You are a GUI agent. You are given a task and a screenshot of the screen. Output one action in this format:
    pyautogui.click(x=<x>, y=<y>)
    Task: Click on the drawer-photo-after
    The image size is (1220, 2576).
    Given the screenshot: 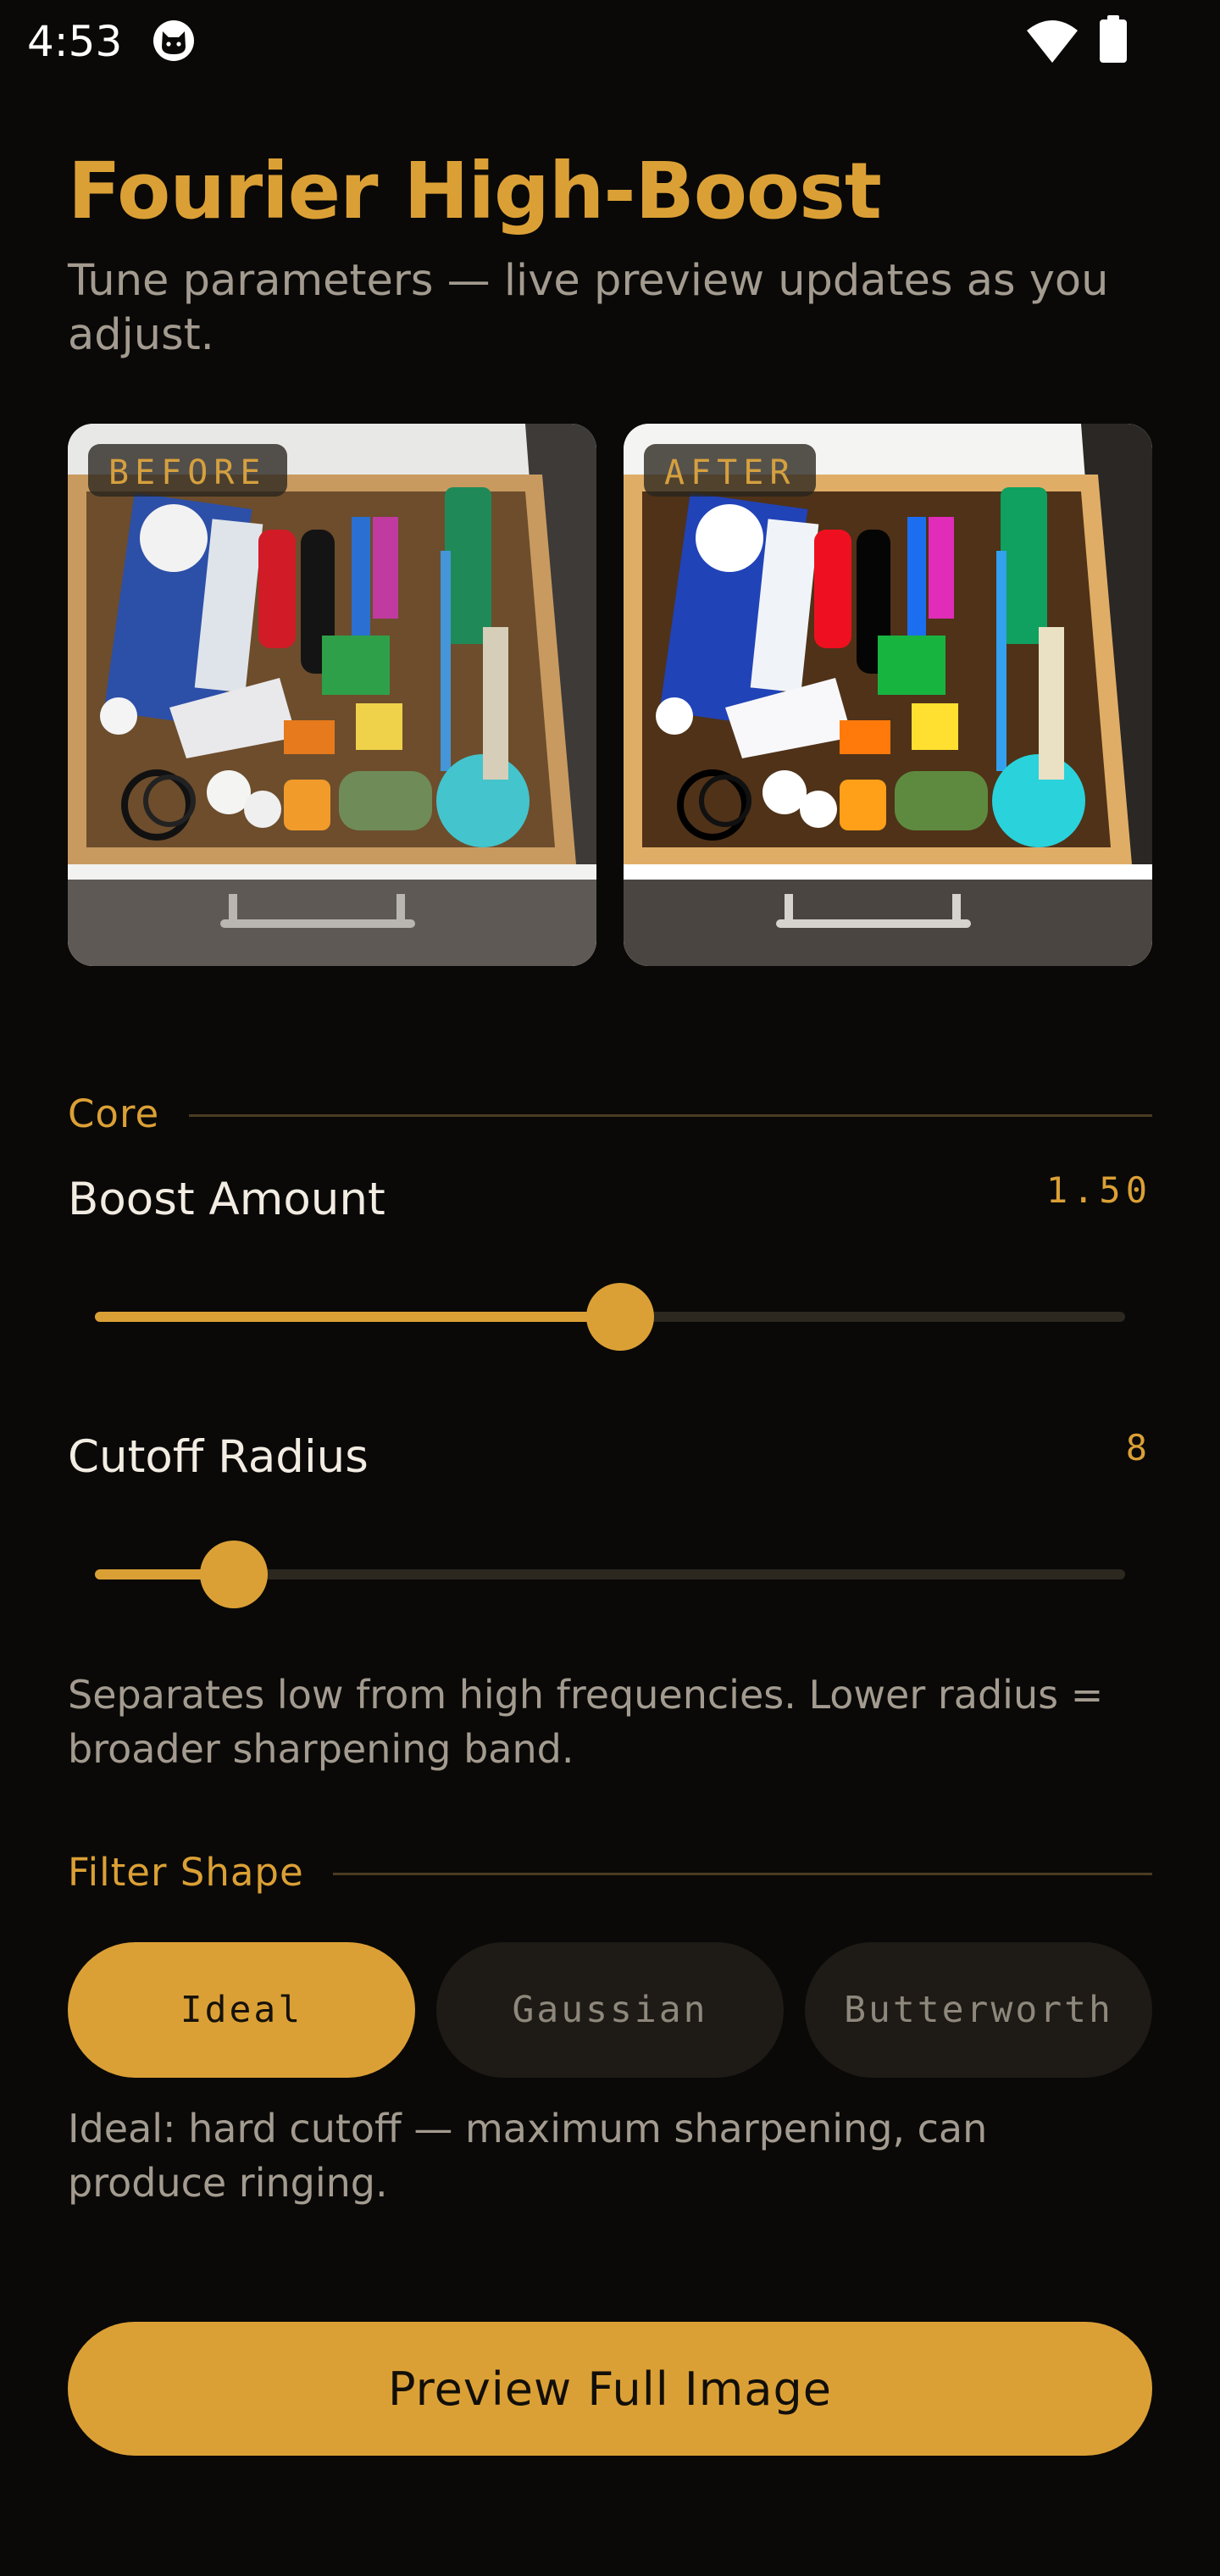 What is the action you would take?
    pyautogui.click(x=888, y=695)
    